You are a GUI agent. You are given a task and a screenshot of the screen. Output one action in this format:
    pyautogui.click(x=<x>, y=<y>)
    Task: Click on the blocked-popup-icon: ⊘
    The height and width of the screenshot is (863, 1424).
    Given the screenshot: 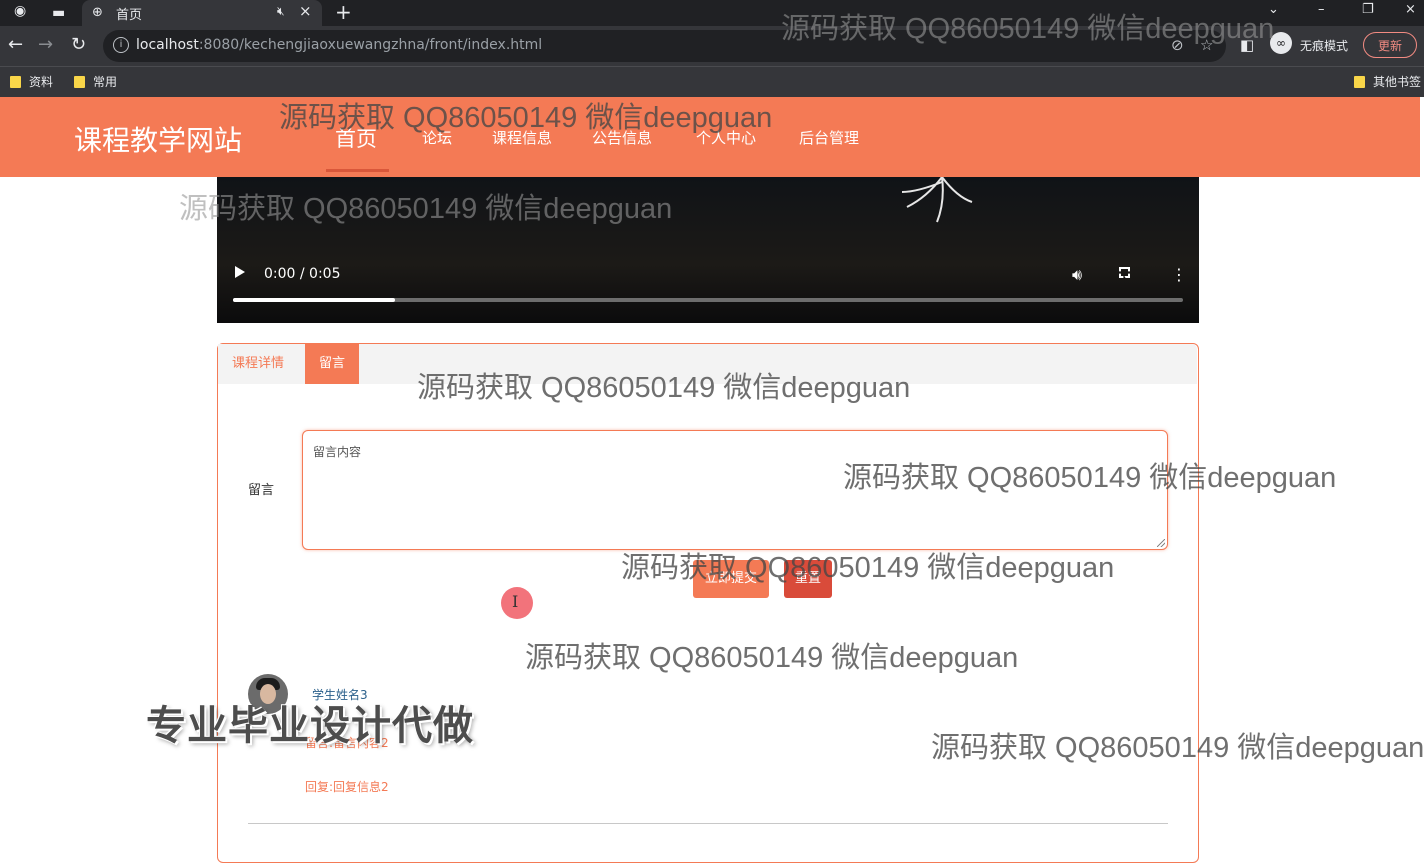 What is the action you would take?
    pyautogui.click(x=1177, y=45)
    